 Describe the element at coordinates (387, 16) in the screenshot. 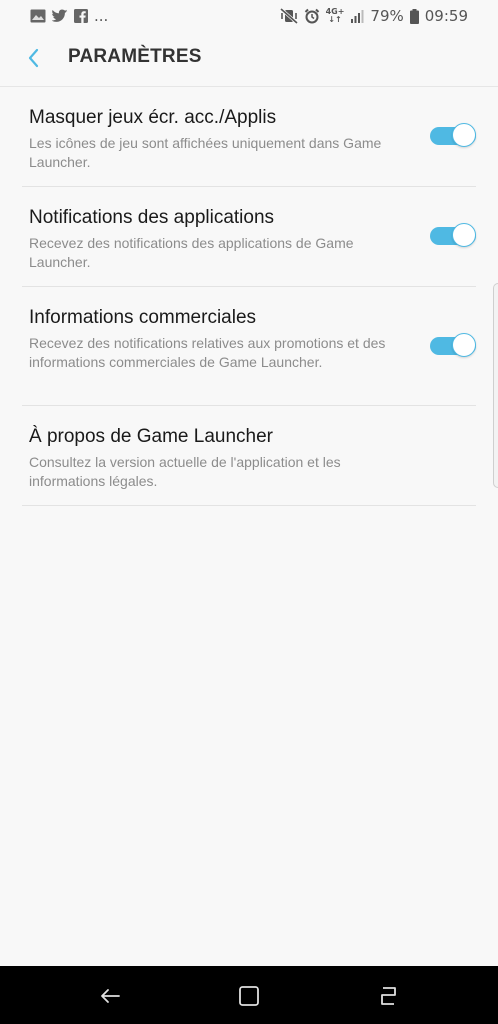

I see `battery-percent: 79%` at that location.